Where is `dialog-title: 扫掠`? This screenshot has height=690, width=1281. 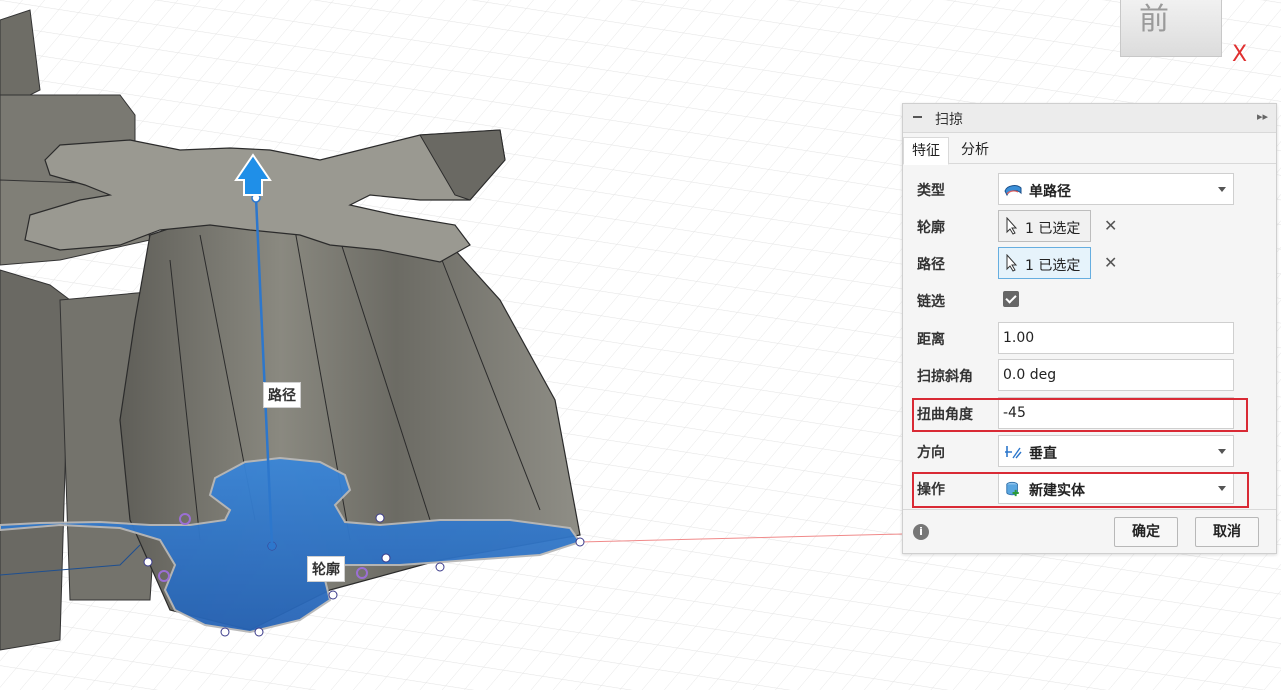 dialog-title: 扫掠 is located at coordinates (949, 120).